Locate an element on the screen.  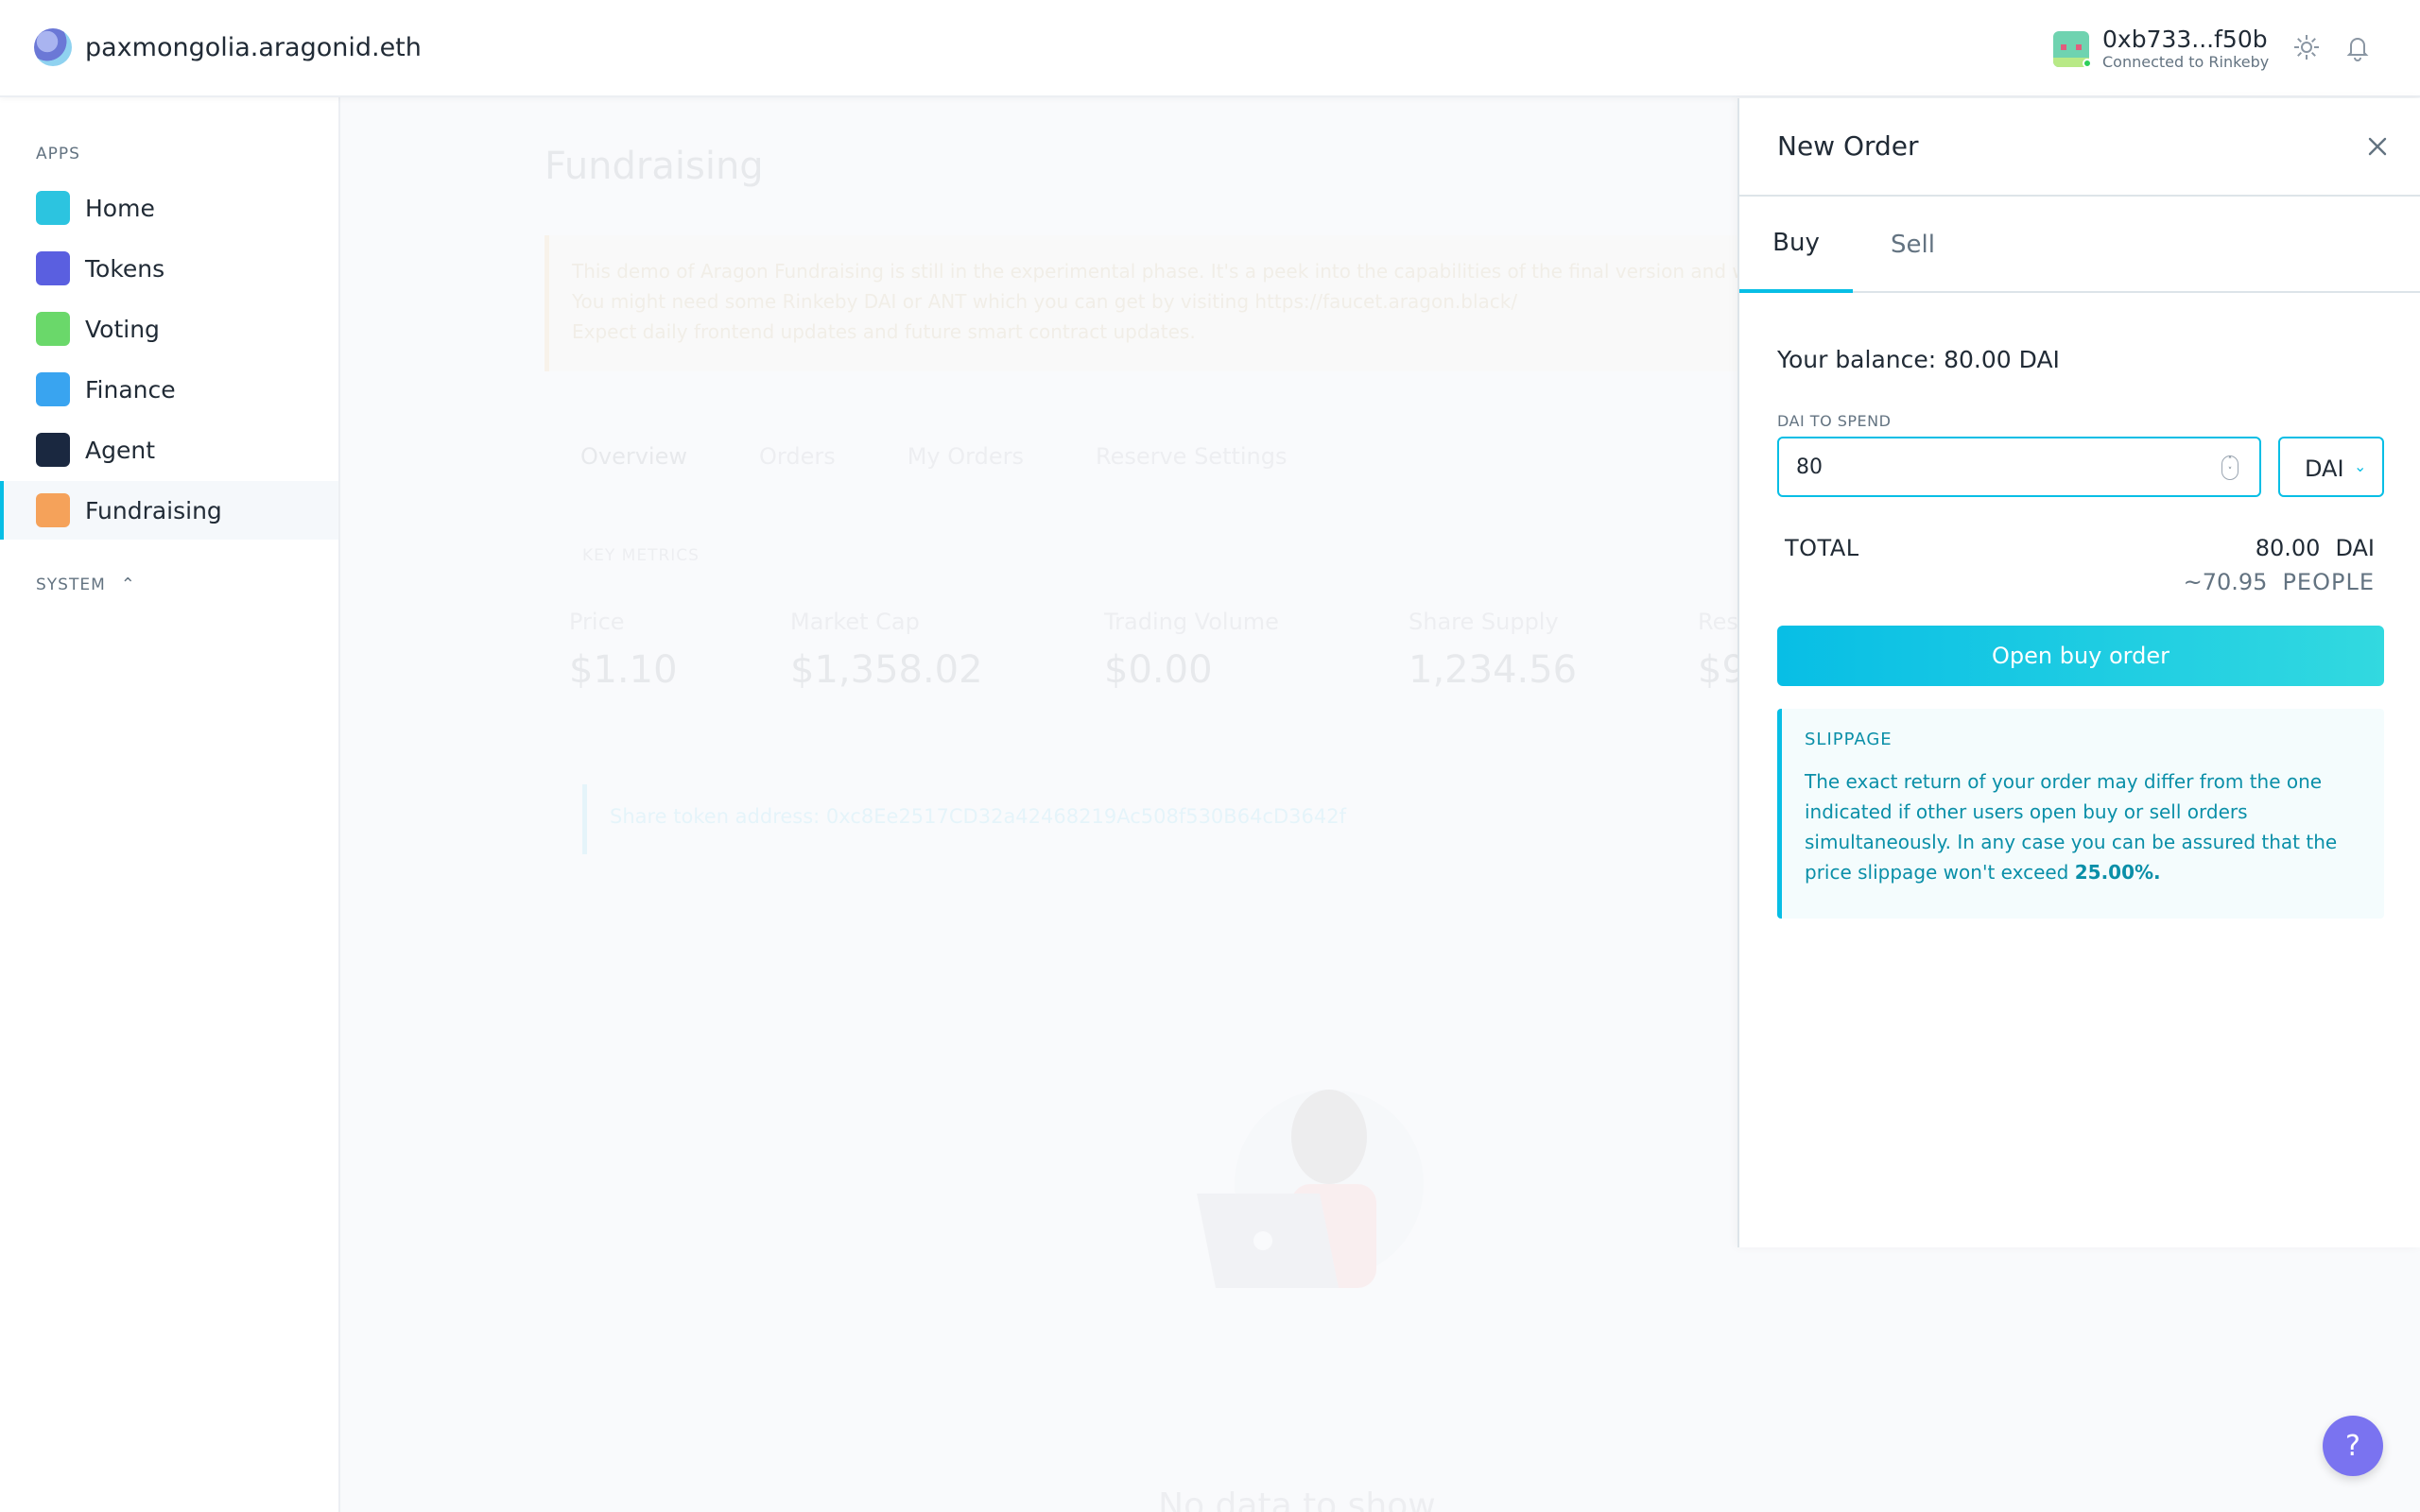
slippage-percent: 25.00%. is located at coordinates (2117, 872).